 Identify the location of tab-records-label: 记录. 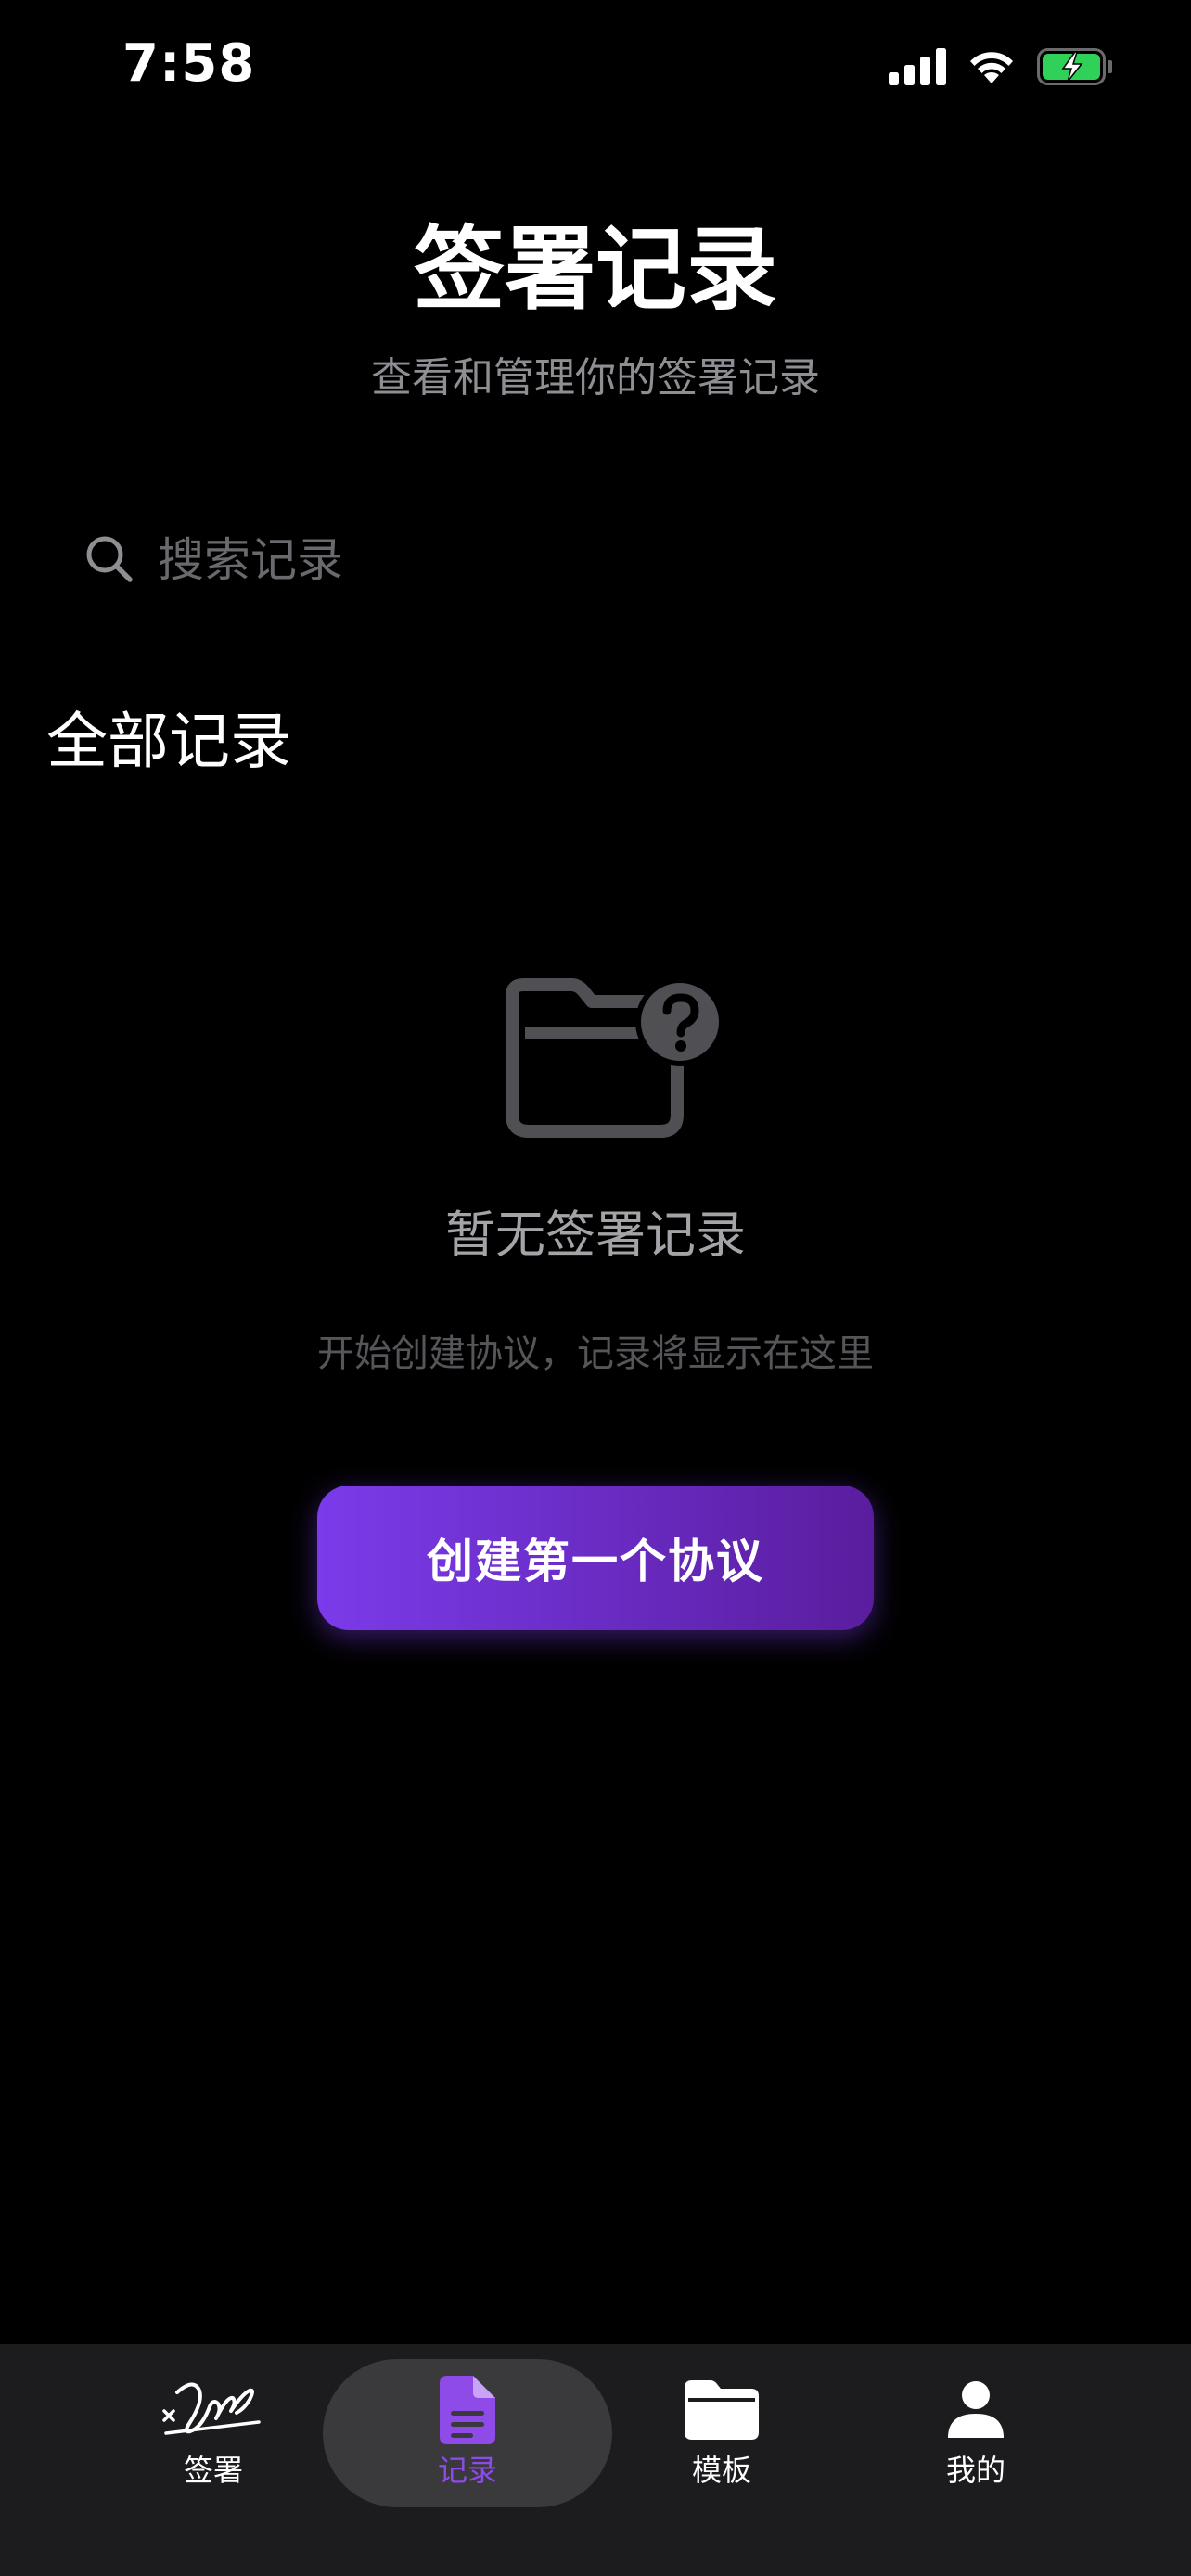
(467, 2471).